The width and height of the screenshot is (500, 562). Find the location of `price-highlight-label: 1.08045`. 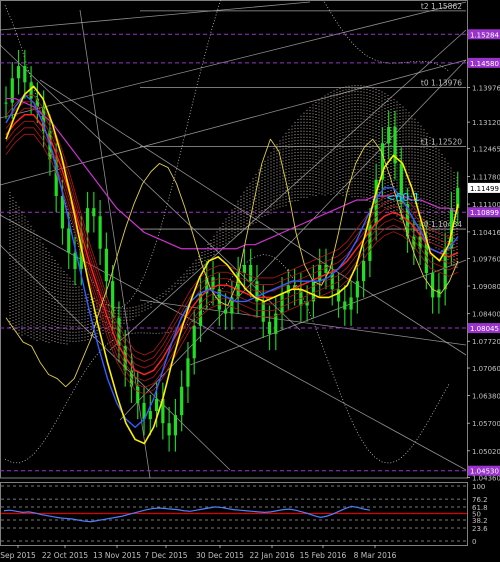

price-highlight-label: 1.08045 is located at coordinates (484, 329).